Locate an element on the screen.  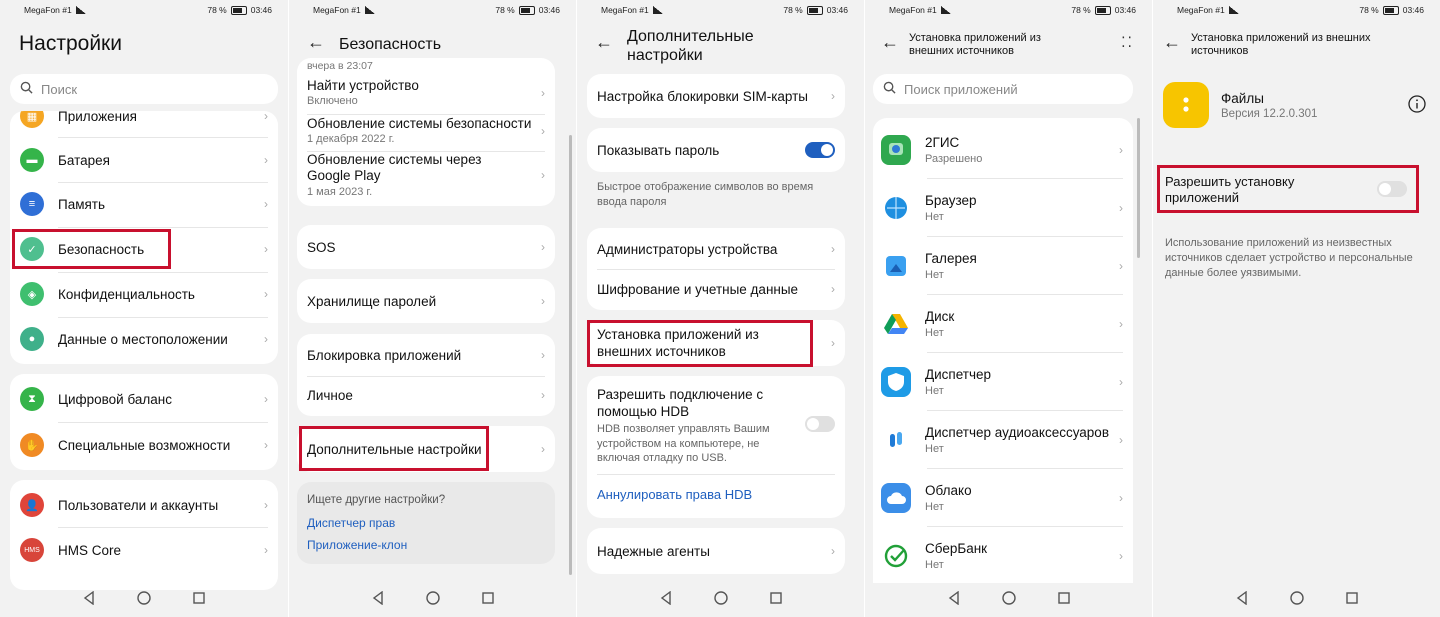
partial-text: вчера в 23:07 is located at coordinates (340, 66).